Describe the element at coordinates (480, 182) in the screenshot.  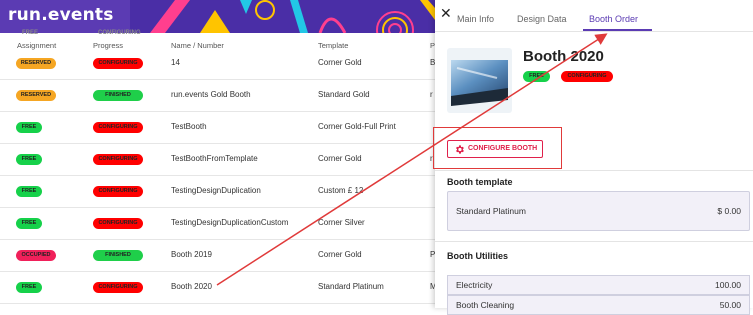
I see `booth-template-title: Booth template` at that location.